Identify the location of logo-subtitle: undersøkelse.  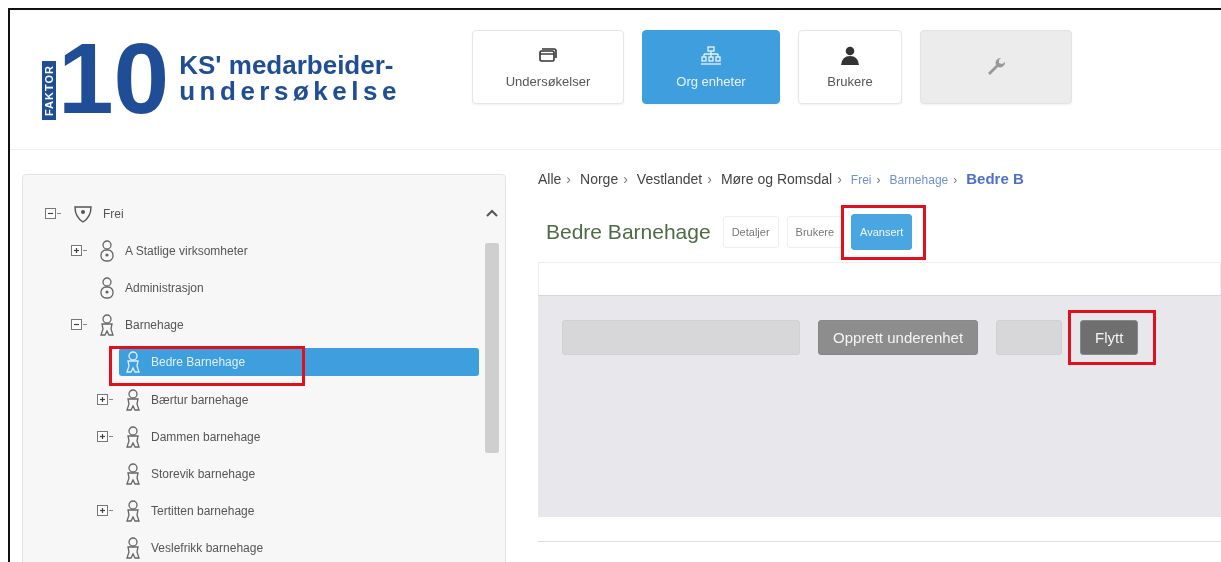
(290, 91).